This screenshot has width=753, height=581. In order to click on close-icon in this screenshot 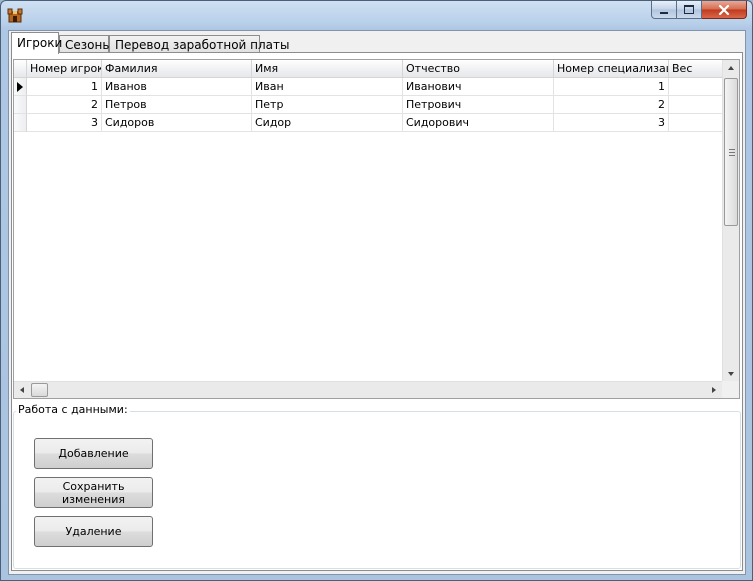, I will do `click(724, 9)`.